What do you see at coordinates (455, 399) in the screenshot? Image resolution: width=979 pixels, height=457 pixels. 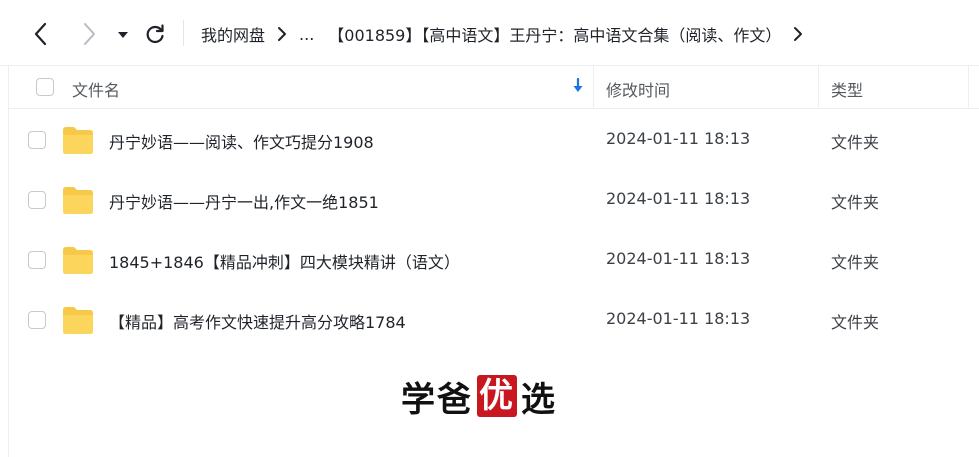 I see `watermark-char: 爸` at bounding box center [455, 399].